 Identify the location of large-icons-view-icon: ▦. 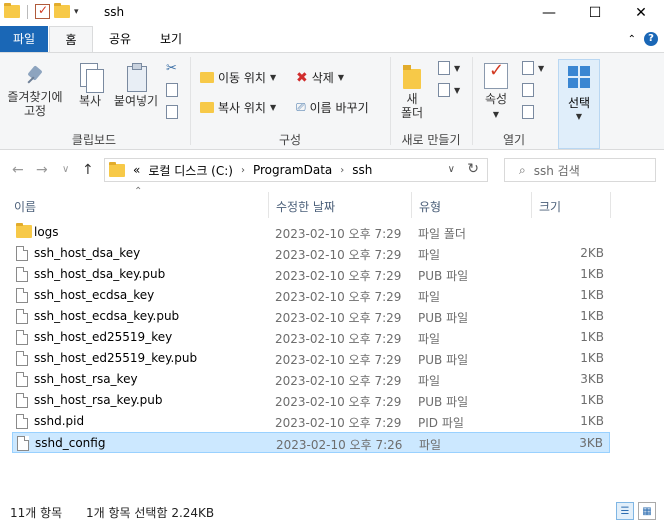
(647, 511).